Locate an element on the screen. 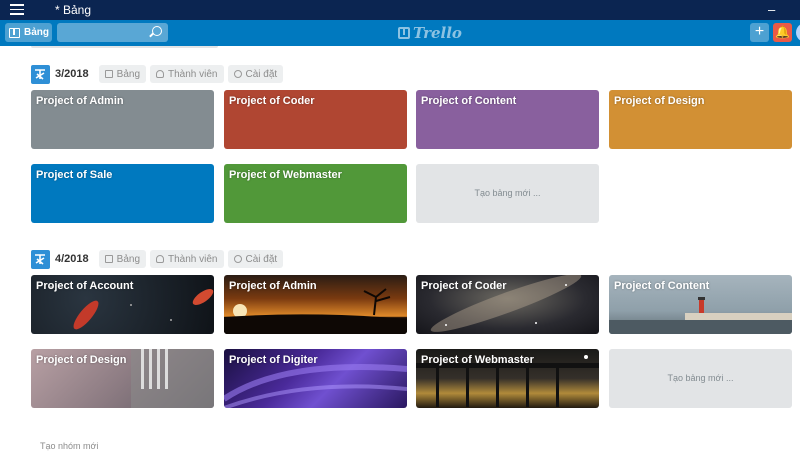 The width and height of the screenshot is (800, 451). title-bar: * Bảng – is located at coordinates (400, 10).